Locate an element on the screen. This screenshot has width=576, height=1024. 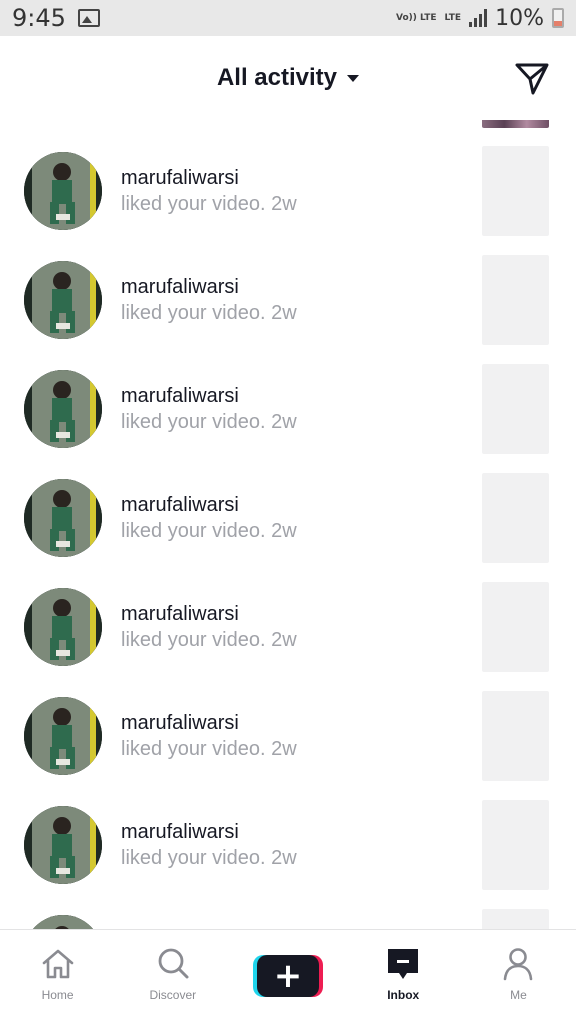
status-time: 9:45 is located at coordinates (39, 18).